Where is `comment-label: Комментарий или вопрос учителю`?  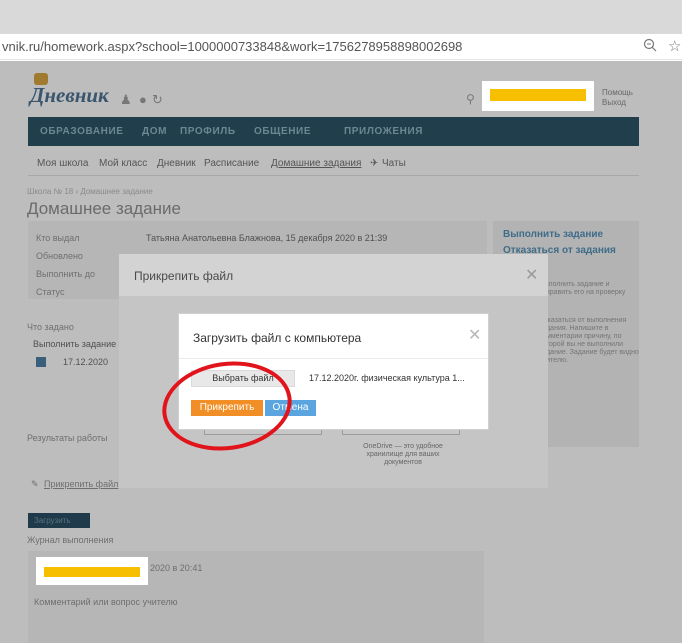 comment-label: Комментарий или вопрос учителю is located at coordinates (106, 602).